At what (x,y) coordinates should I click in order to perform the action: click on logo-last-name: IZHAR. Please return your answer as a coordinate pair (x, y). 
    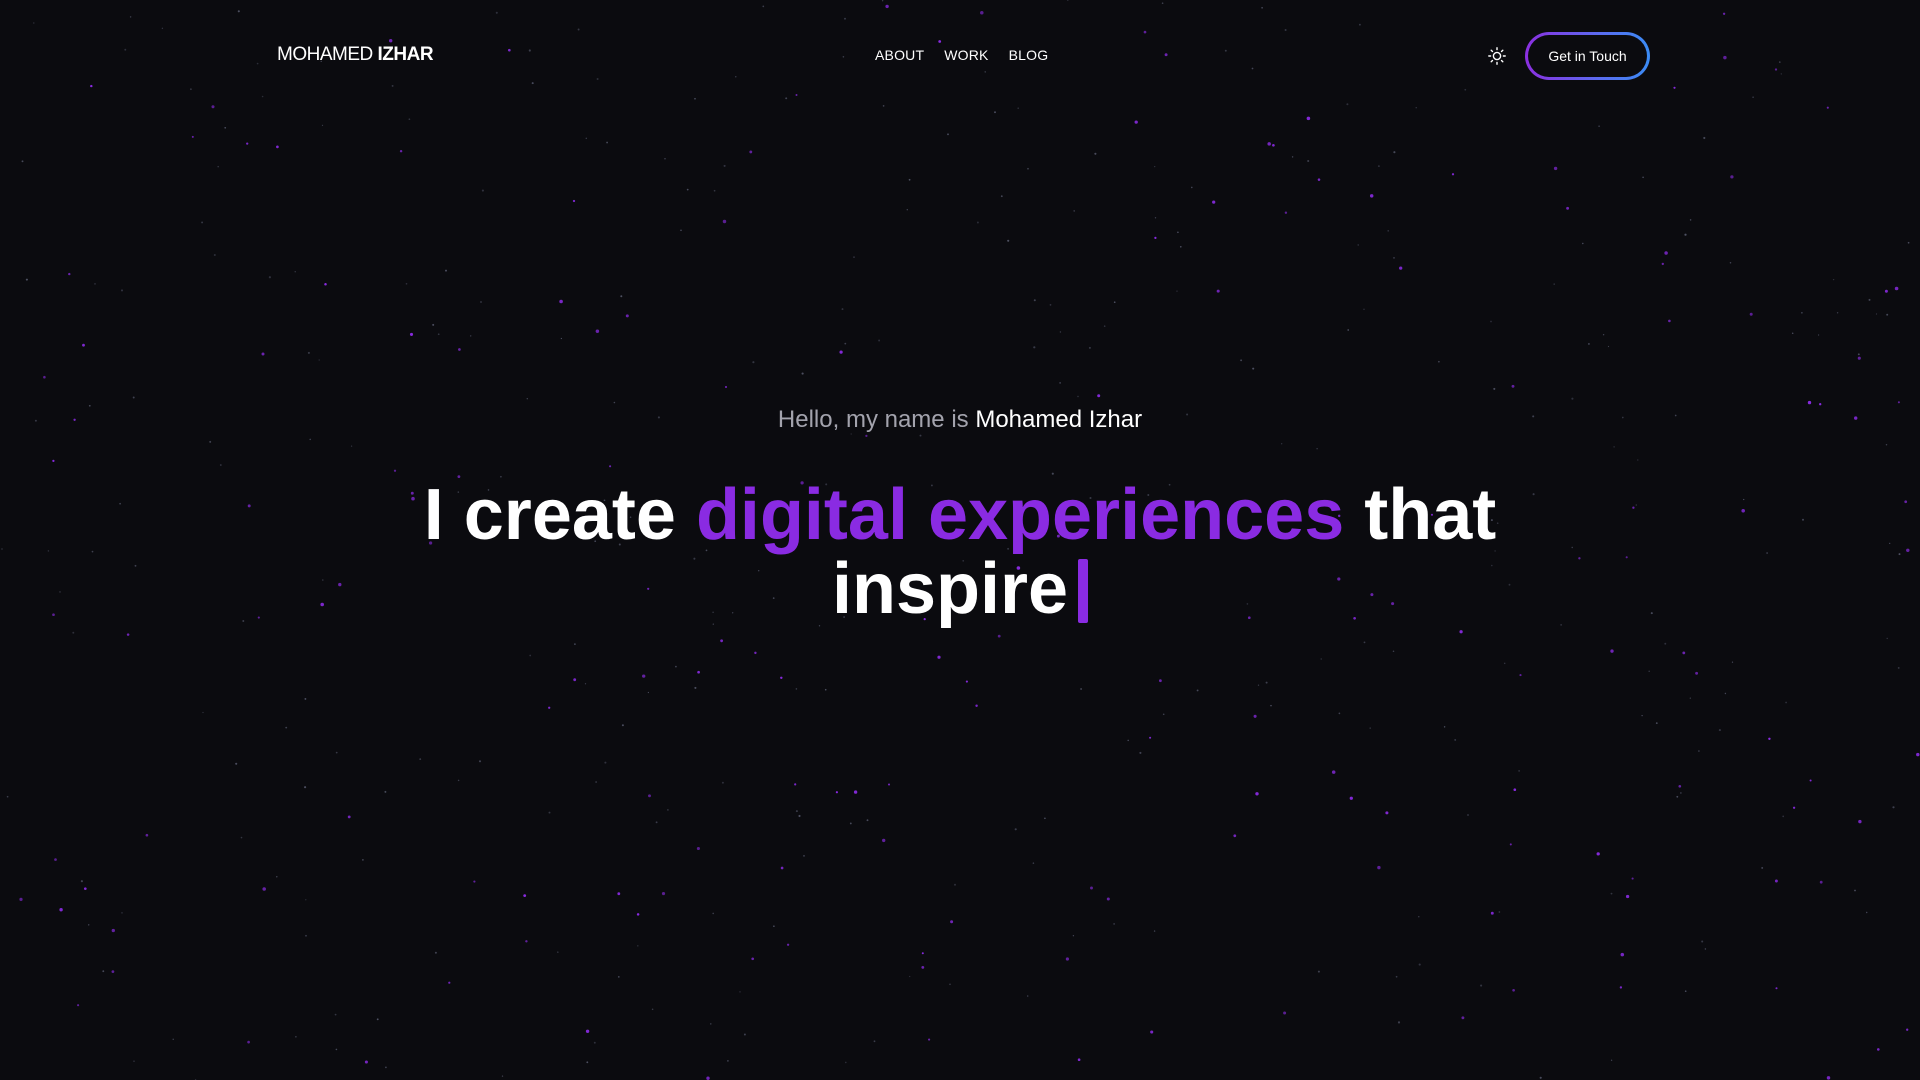
    Looking at the image, I should click on (405, 54).